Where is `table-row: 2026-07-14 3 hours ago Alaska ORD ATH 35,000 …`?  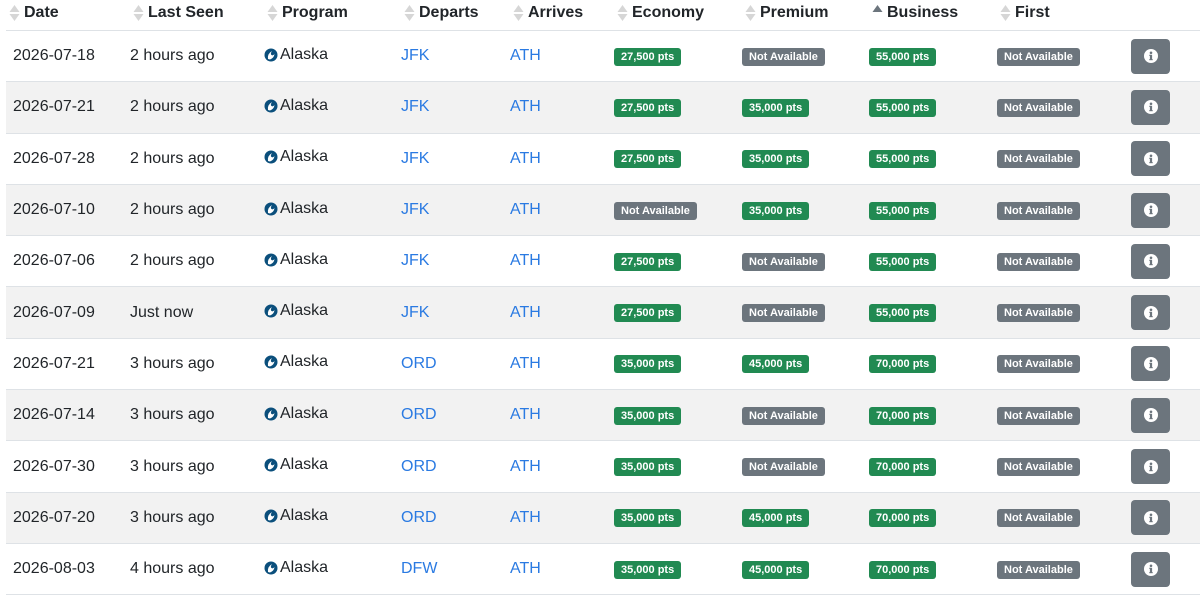 table-row: 2026-07-14 3 hours ago Alaska ORD ATH 35,000 … is located at coordinates (603, 415).